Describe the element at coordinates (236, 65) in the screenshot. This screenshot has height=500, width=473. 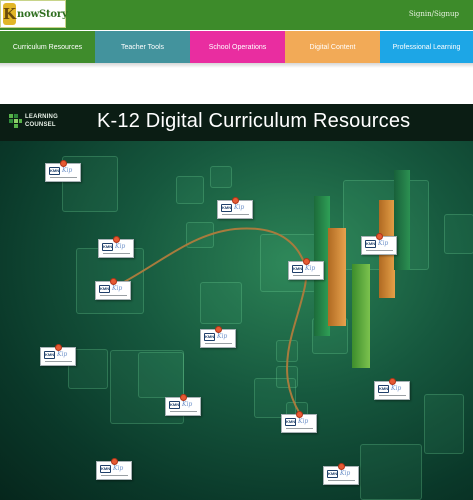
I see `nav-shadow` at that location.